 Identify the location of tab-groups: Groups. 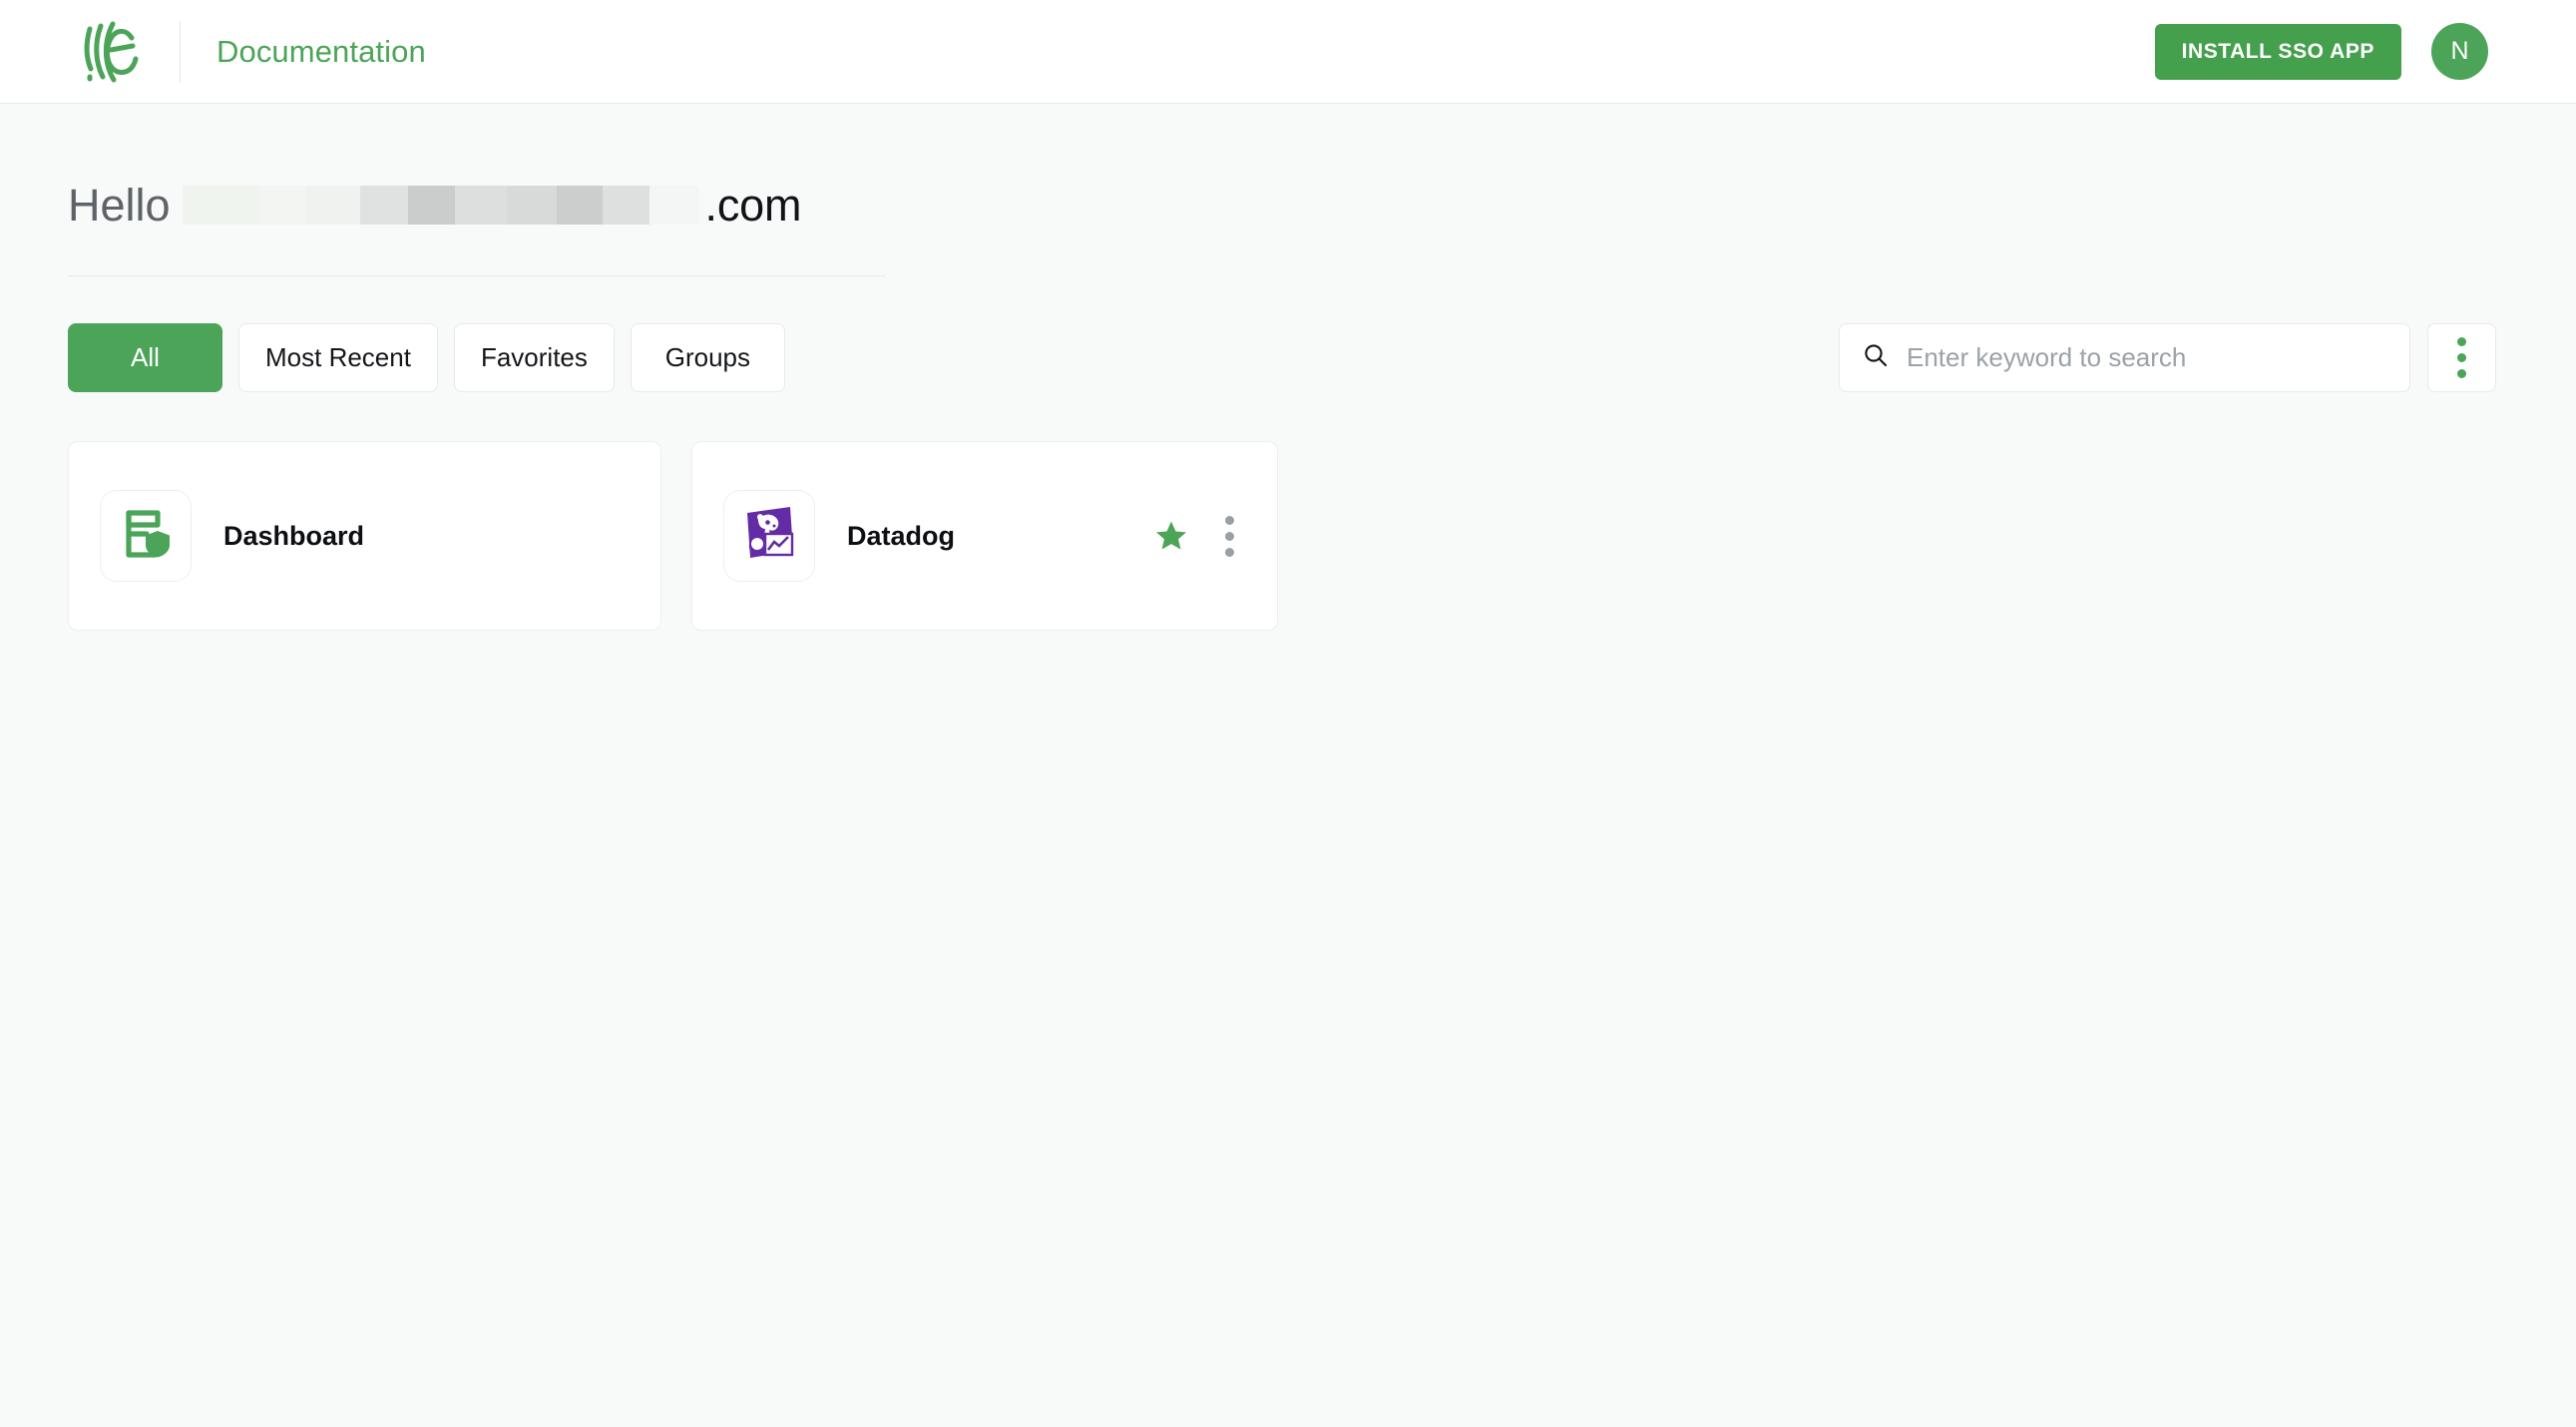
(707, 358).